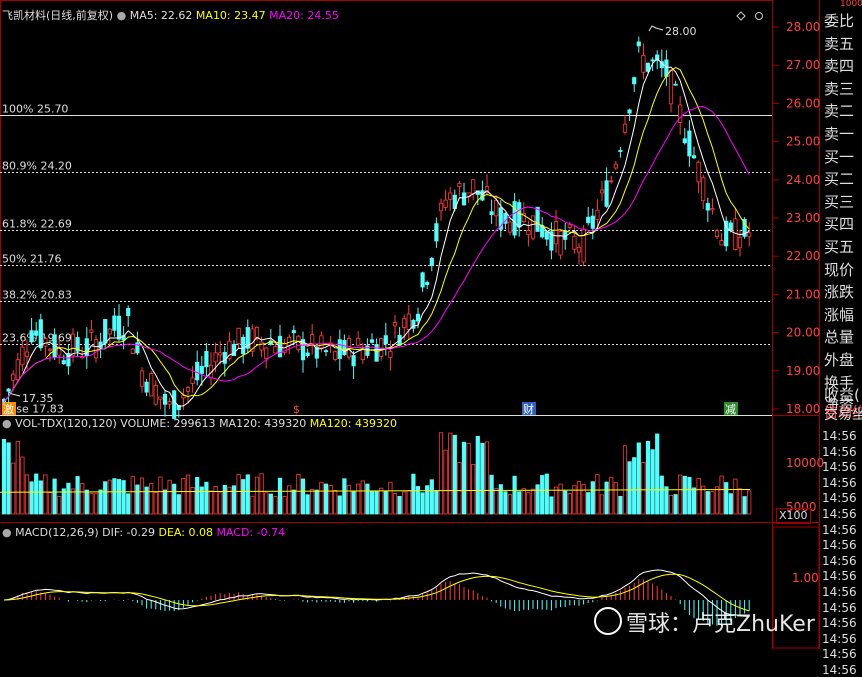  Describe the element at coordinates (839, 224) in the screenshot. I see `sidebar-item: 买四` at that location.